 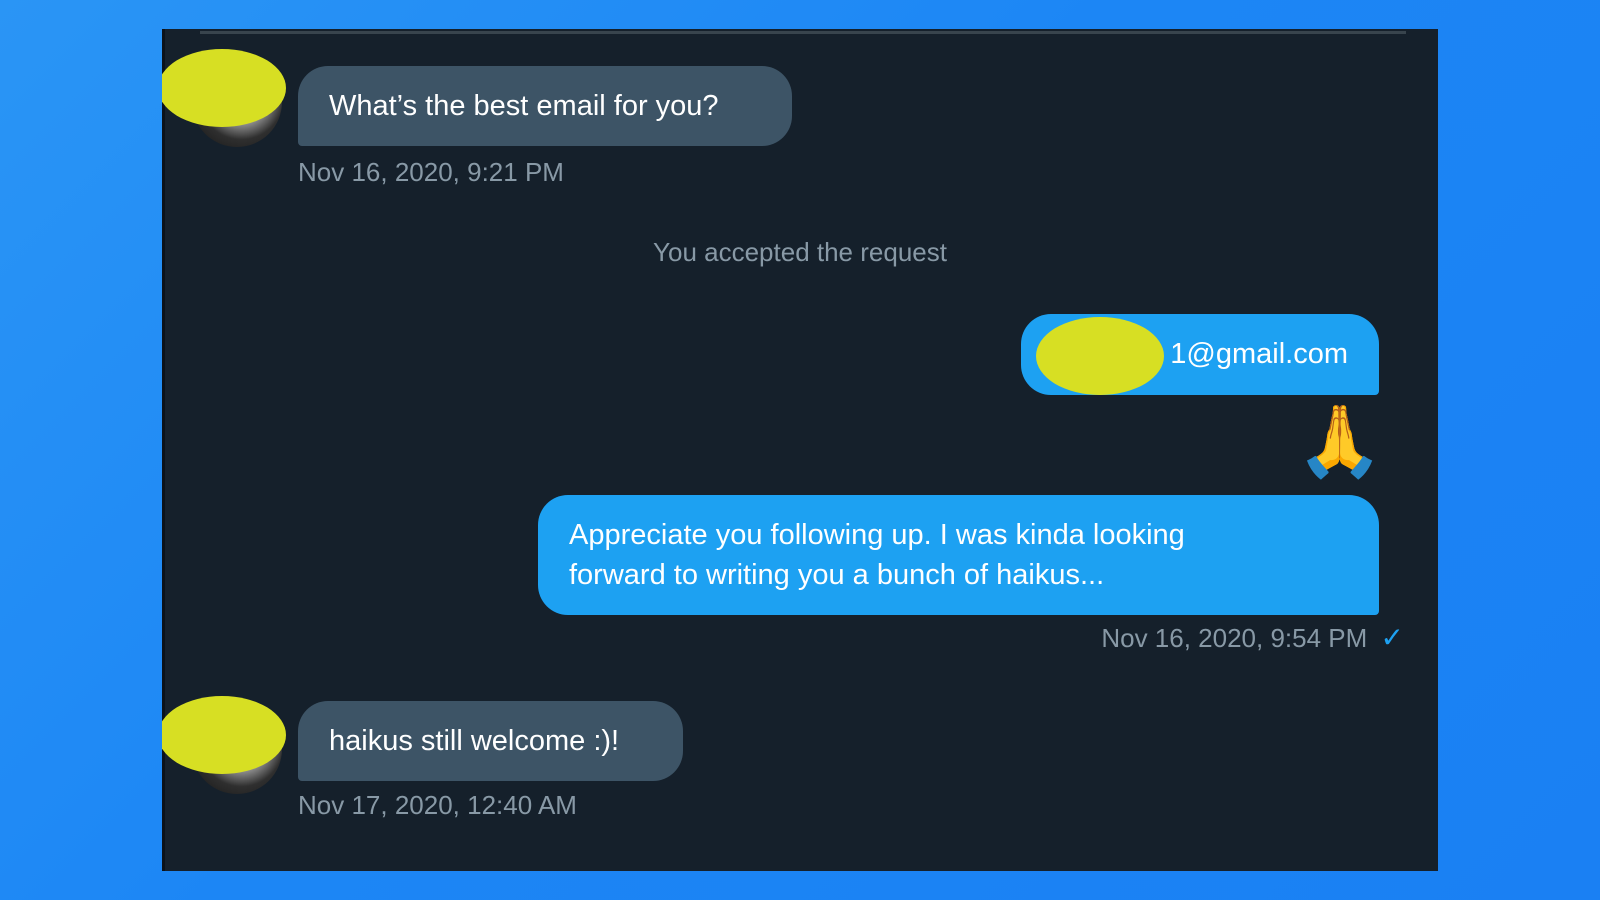 I want to click on top-divider, so click(x=803, y=32).